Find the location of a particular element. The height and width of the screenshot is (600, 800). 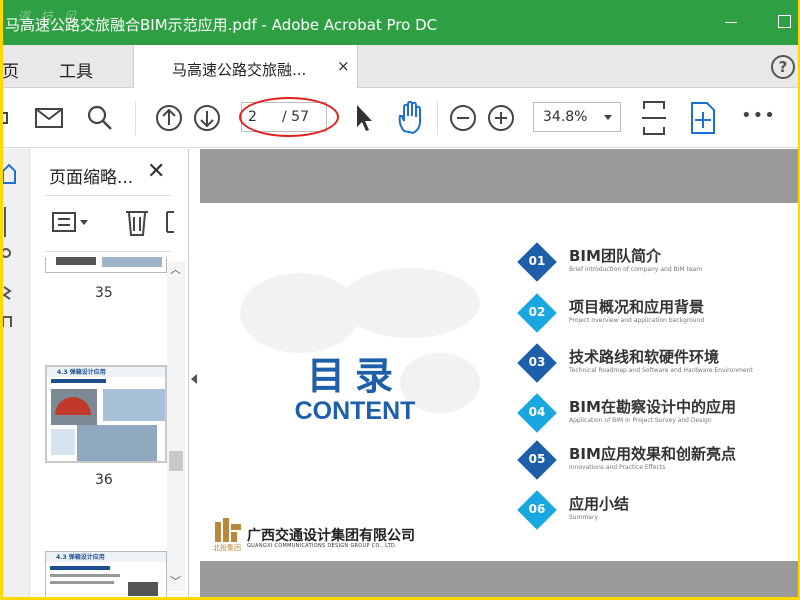

toc-number: 06 is located at coordinates (537, 509).